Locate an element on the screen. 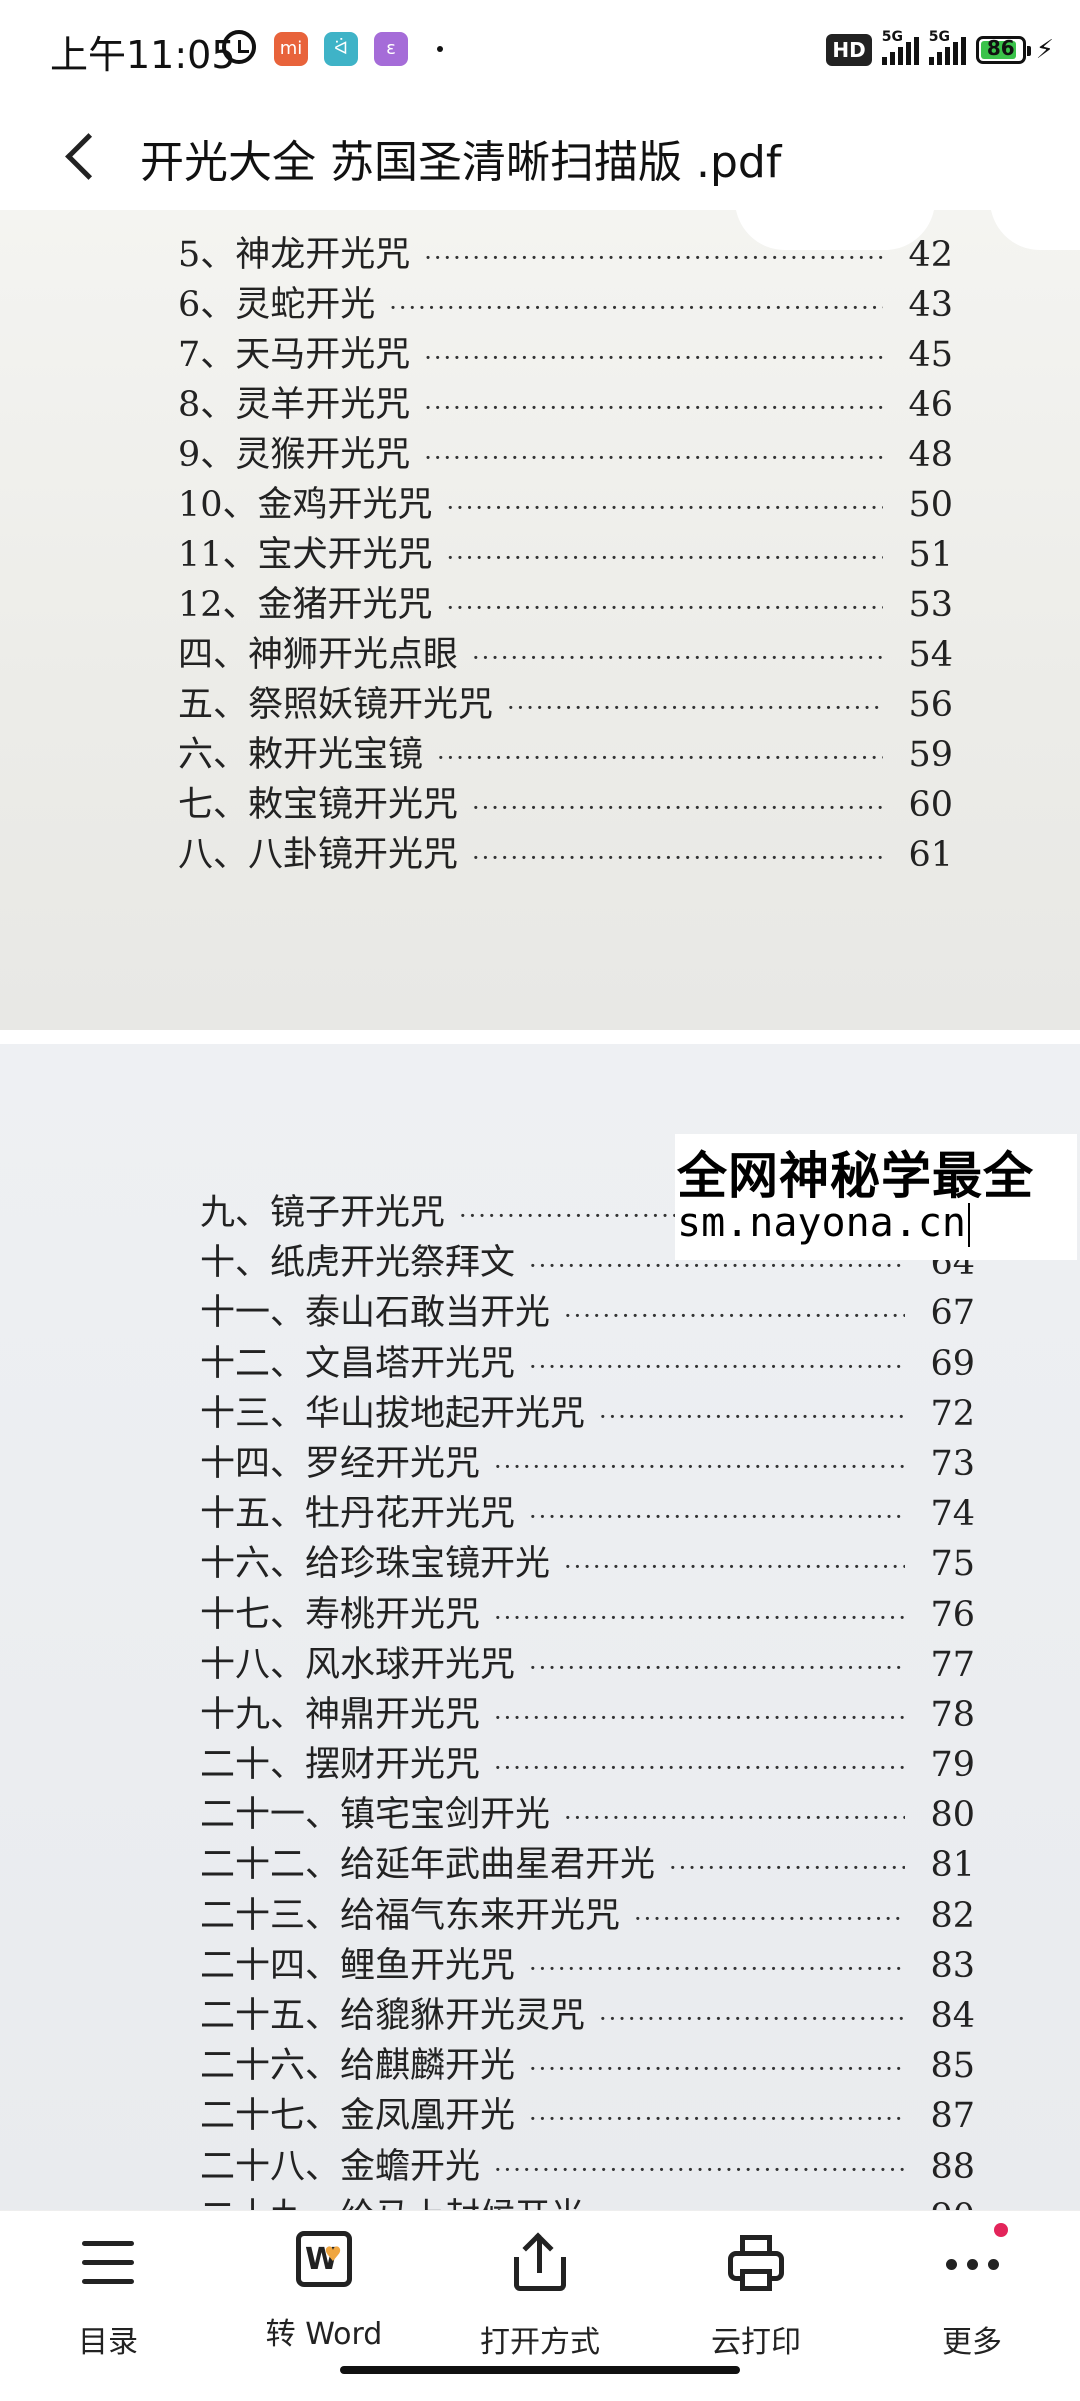 The width and height of the screenshot is (1080, 2401). toc-entry-title: 二十五、给貔貅开光灵咒 is located at coordinates (393, 2016).